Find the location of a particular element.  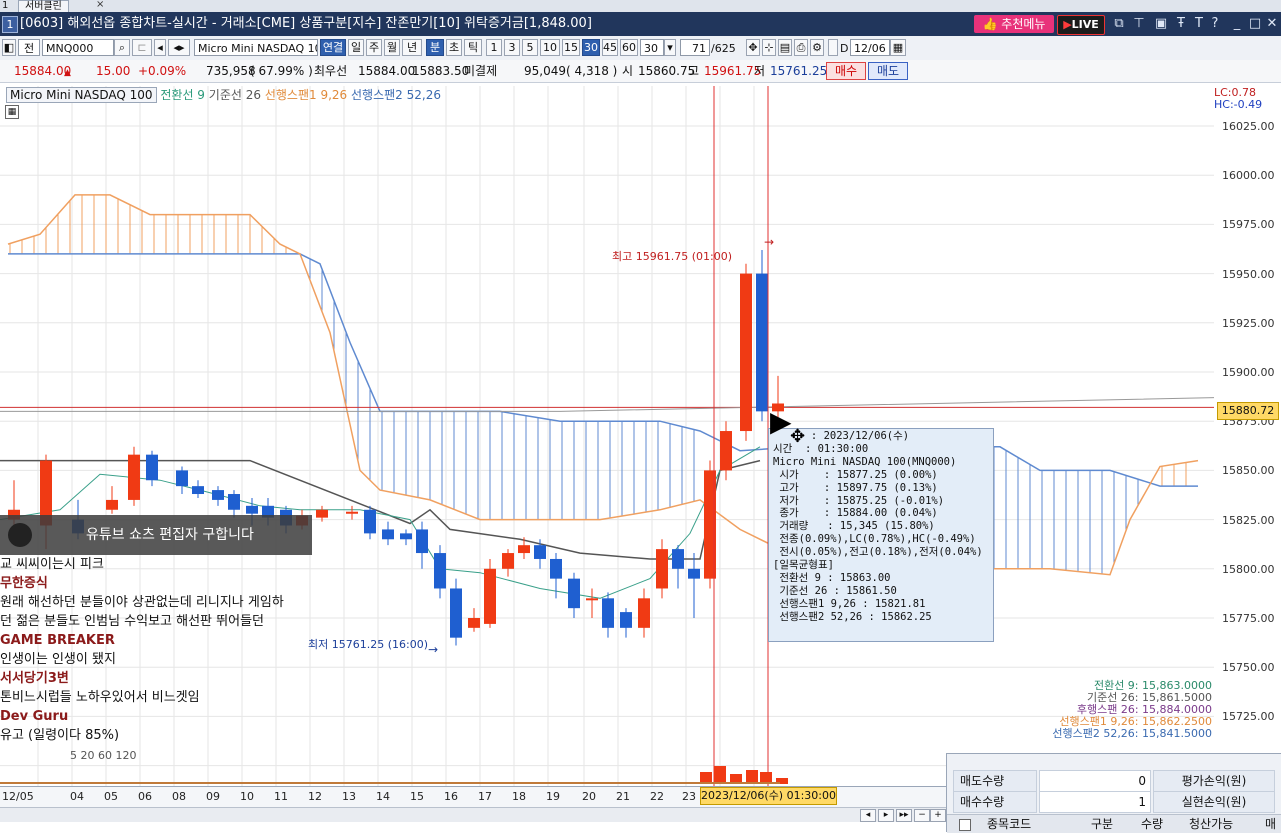

font-icon: Ŧ is located at coordinates (1181, 24).